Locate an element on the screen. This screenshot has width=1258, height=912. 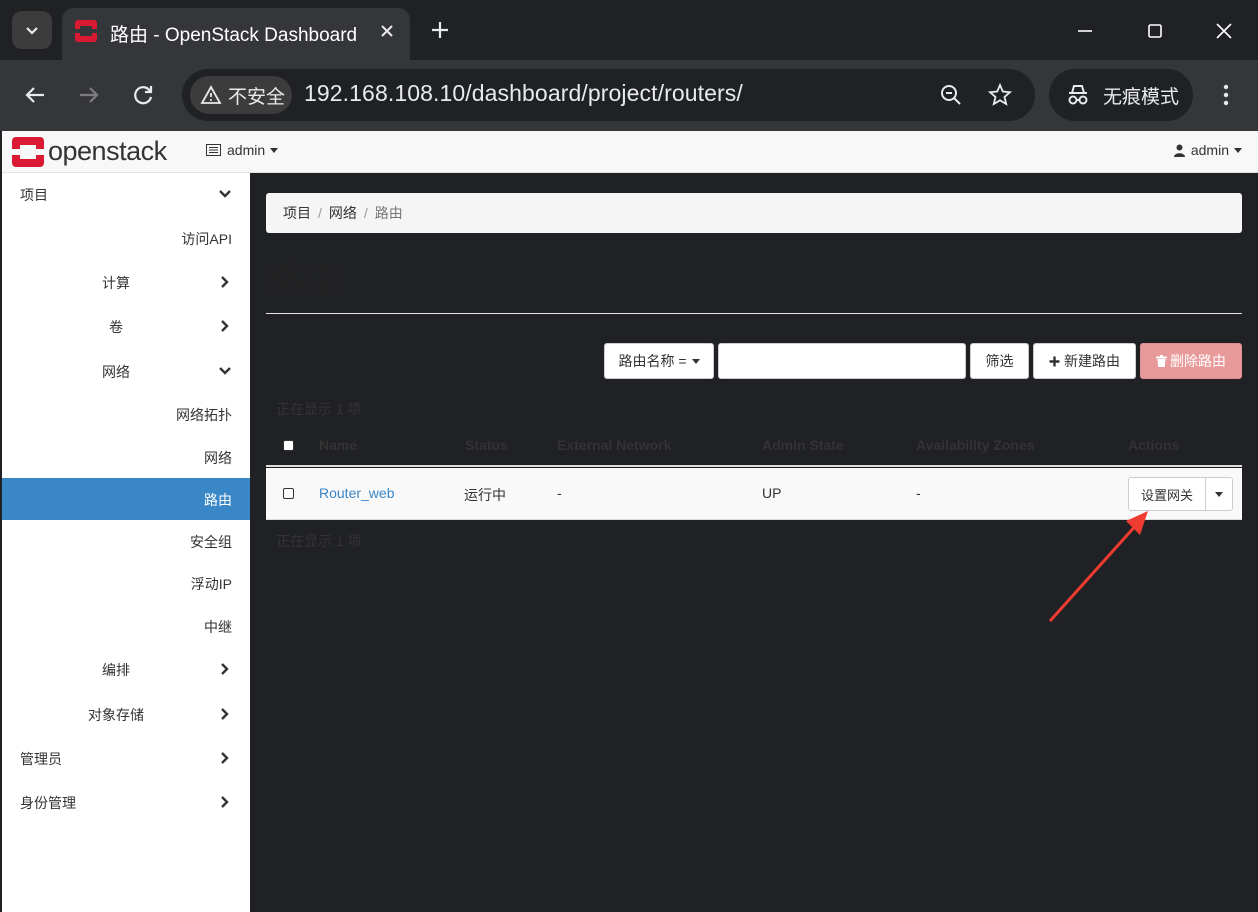
sidebar-item-volumes: 卷 is located at coordinates (126, 327).